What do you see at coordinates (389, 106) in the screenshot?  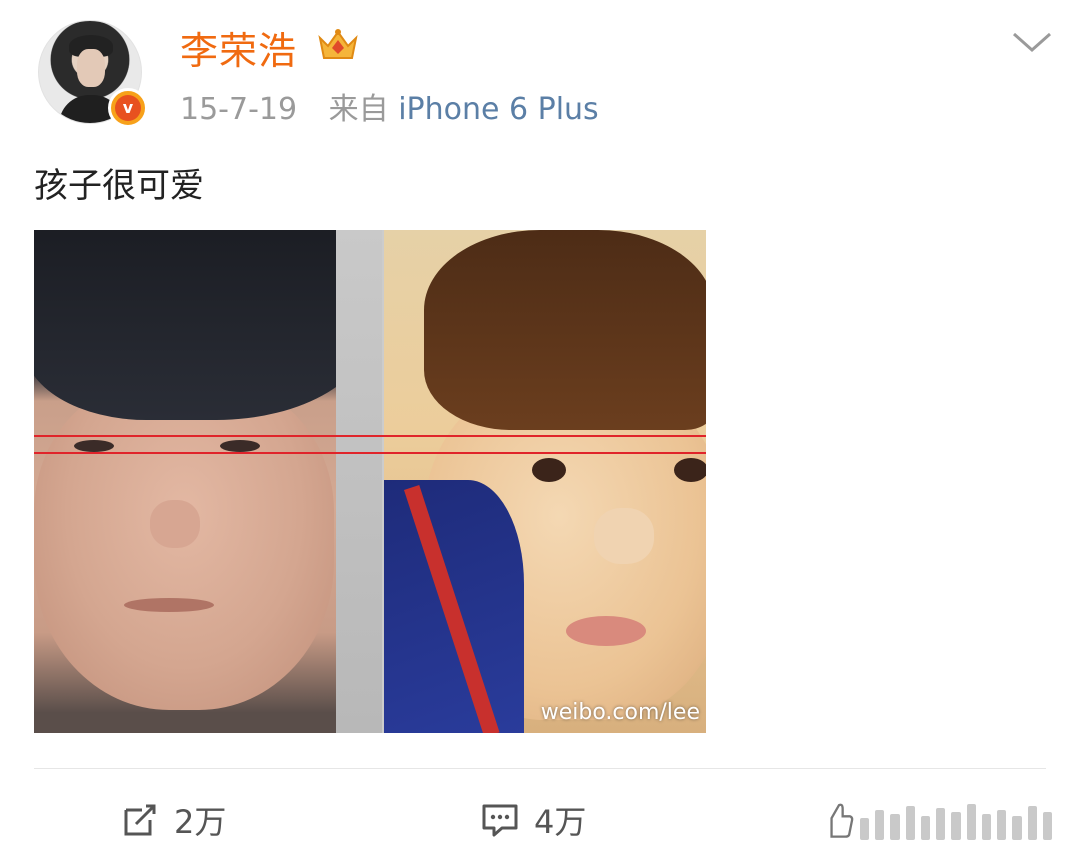 I see `post-meta: 15-7-19 来自 iPhone 6 Plus` at bounding box center [389, 106].